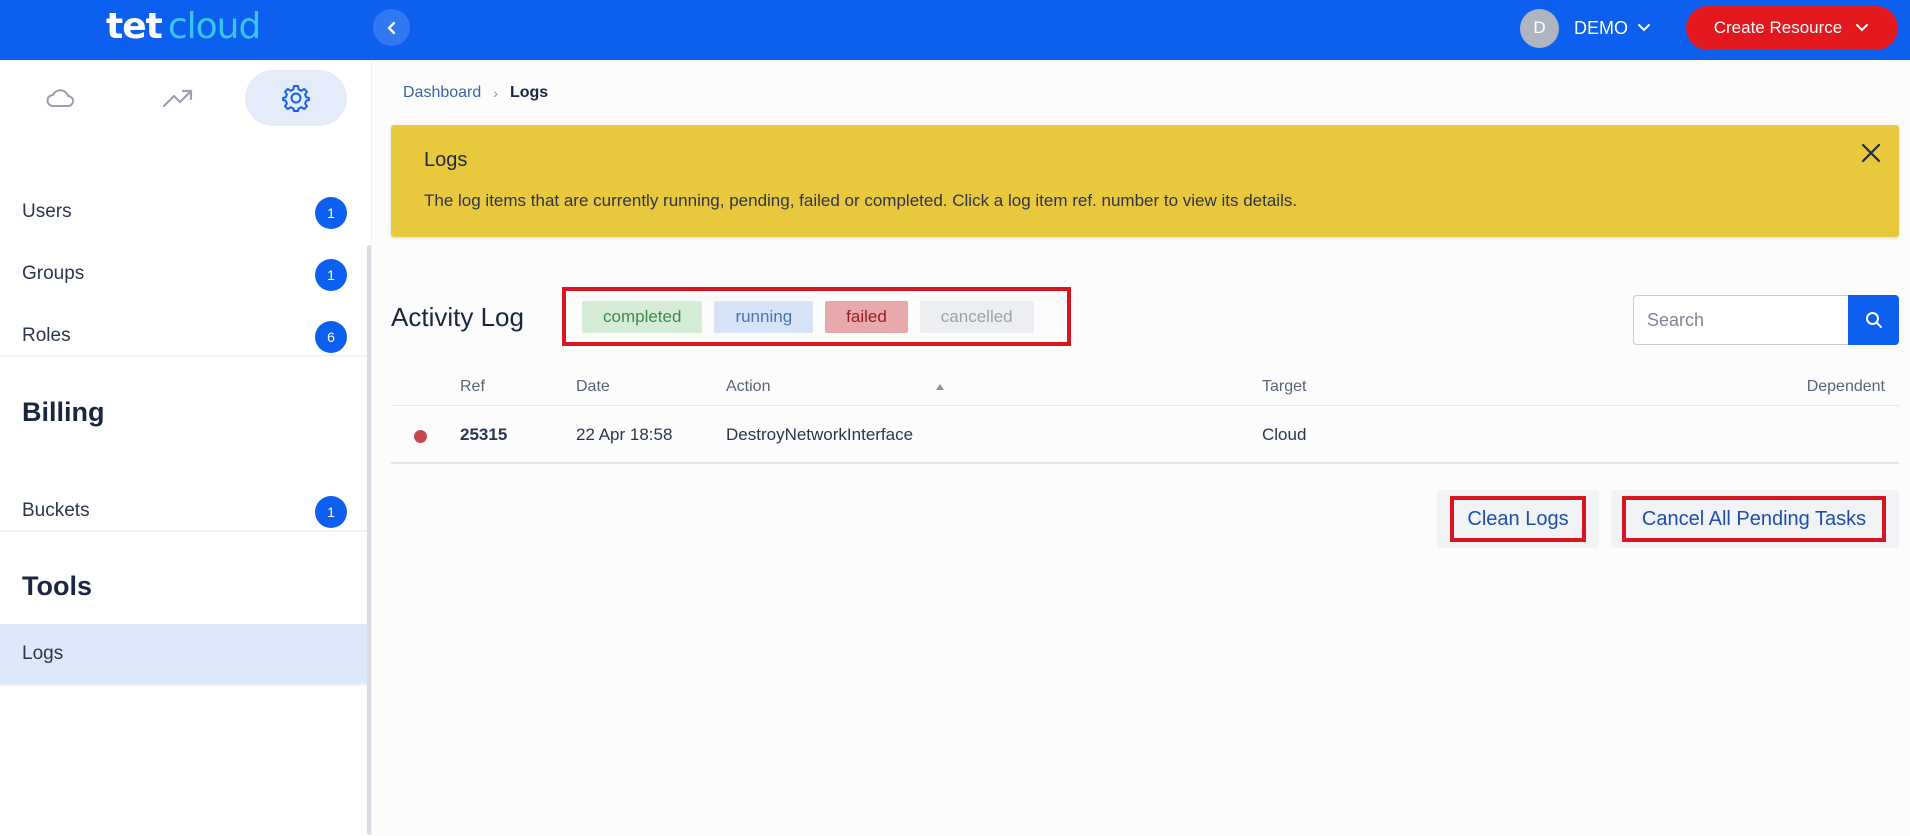 This screenshot has height=836, width=1910. What do you see at coordinates (43, 653) in the screenshot?
I see `sidebar-item-label: Logs` at bounding box center [43, 653].